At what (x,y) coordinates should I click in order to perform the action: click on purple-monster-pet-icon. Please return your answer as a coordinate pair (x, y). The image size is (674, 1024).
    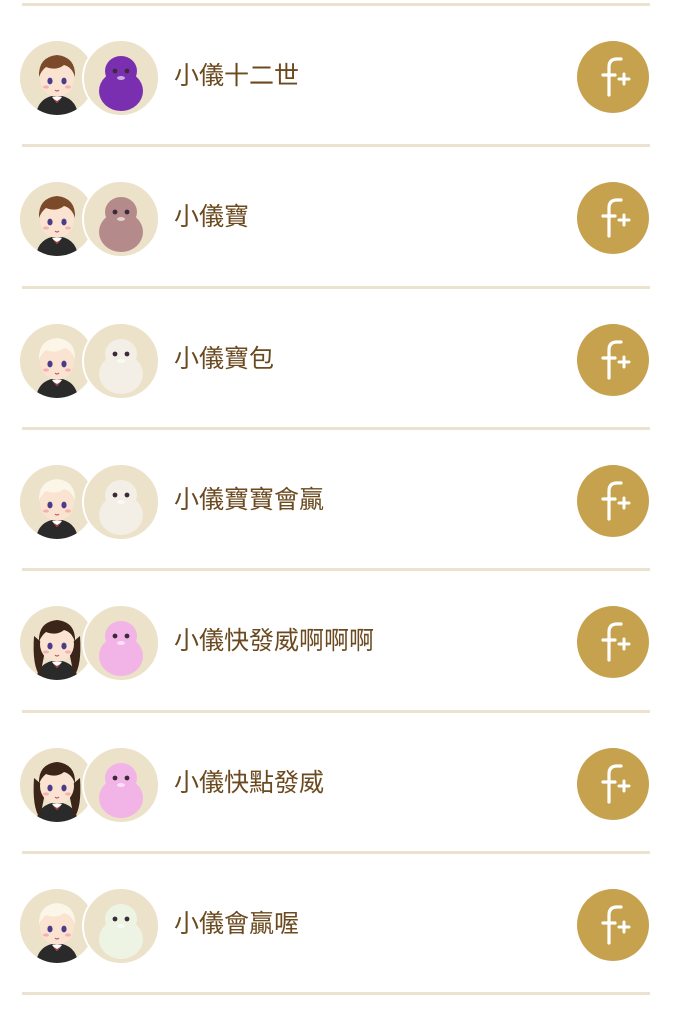
    Looking at the image, I should click on (121, 78).